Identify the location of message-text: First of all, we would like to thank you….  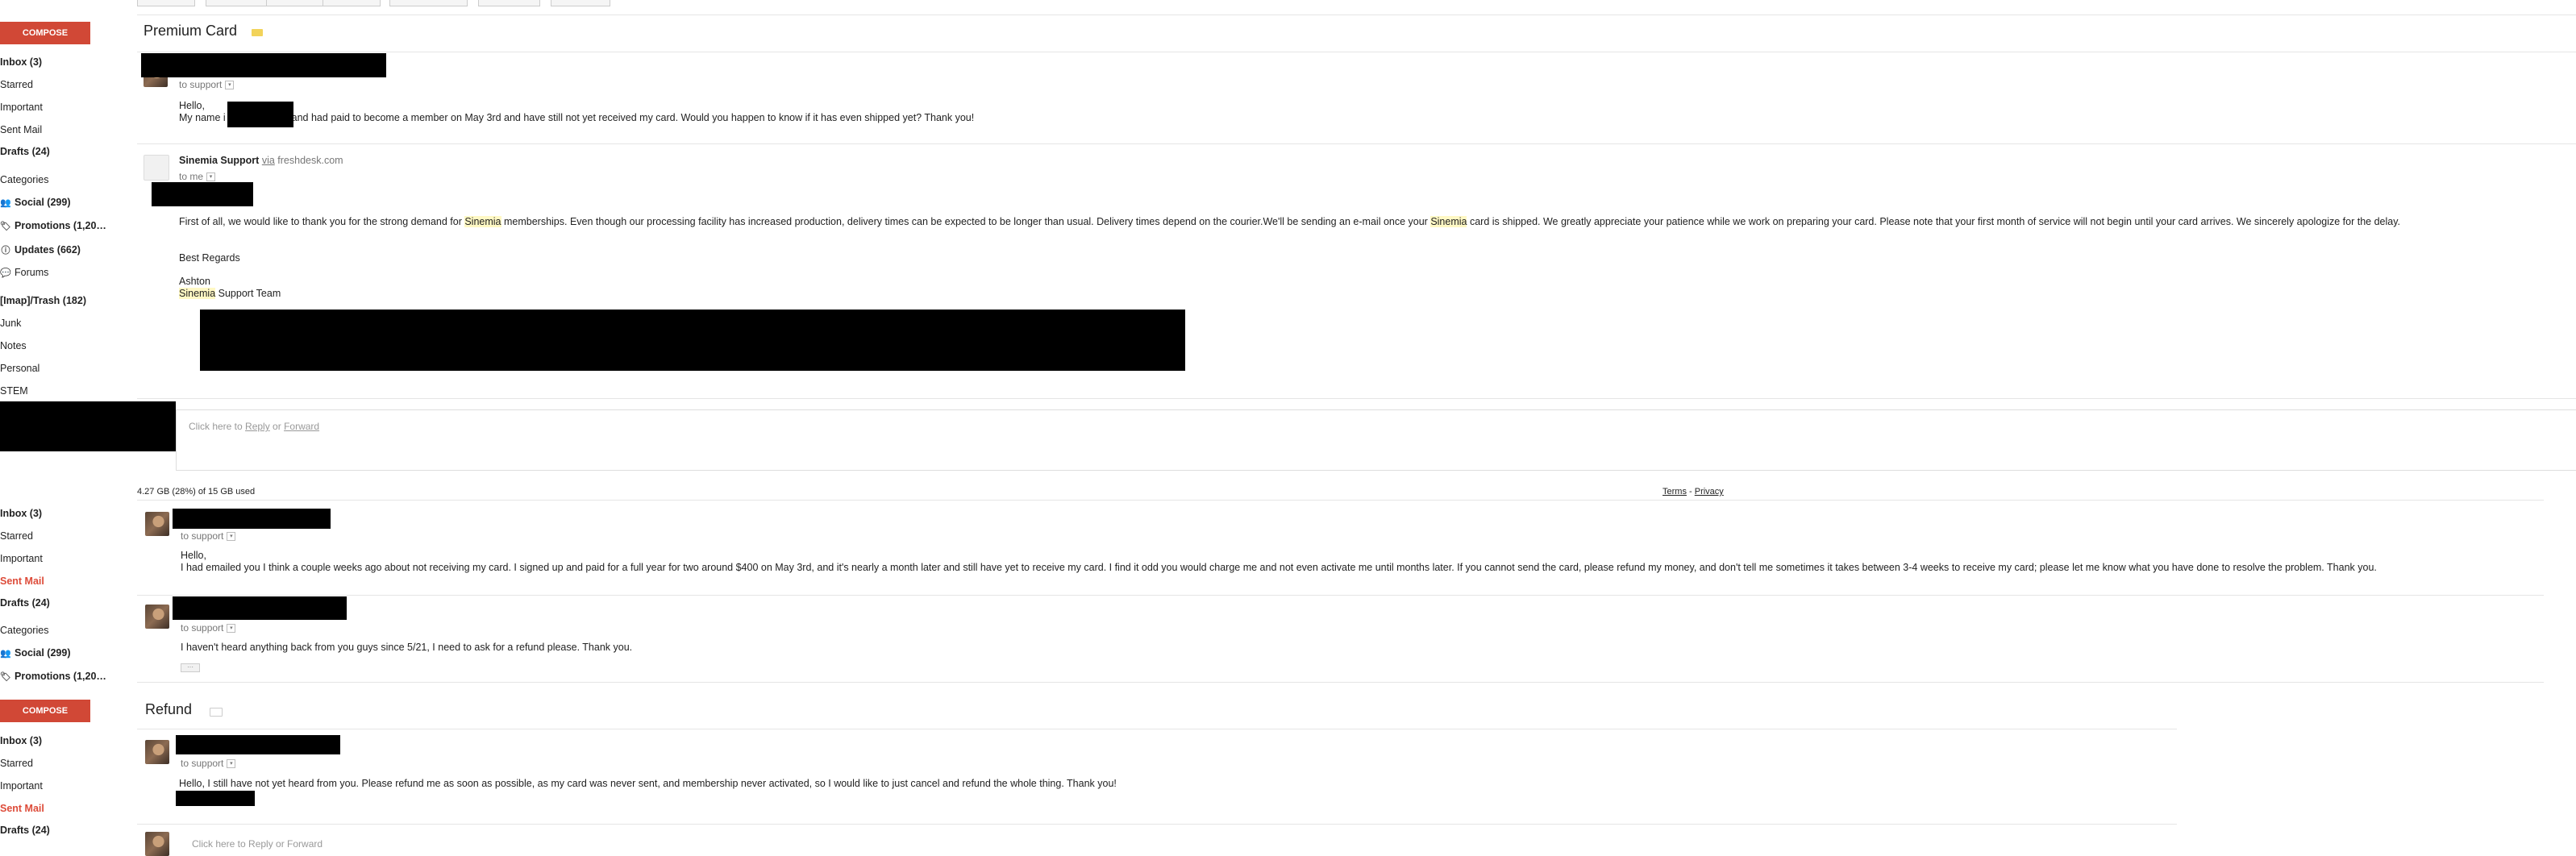
(322, 221).